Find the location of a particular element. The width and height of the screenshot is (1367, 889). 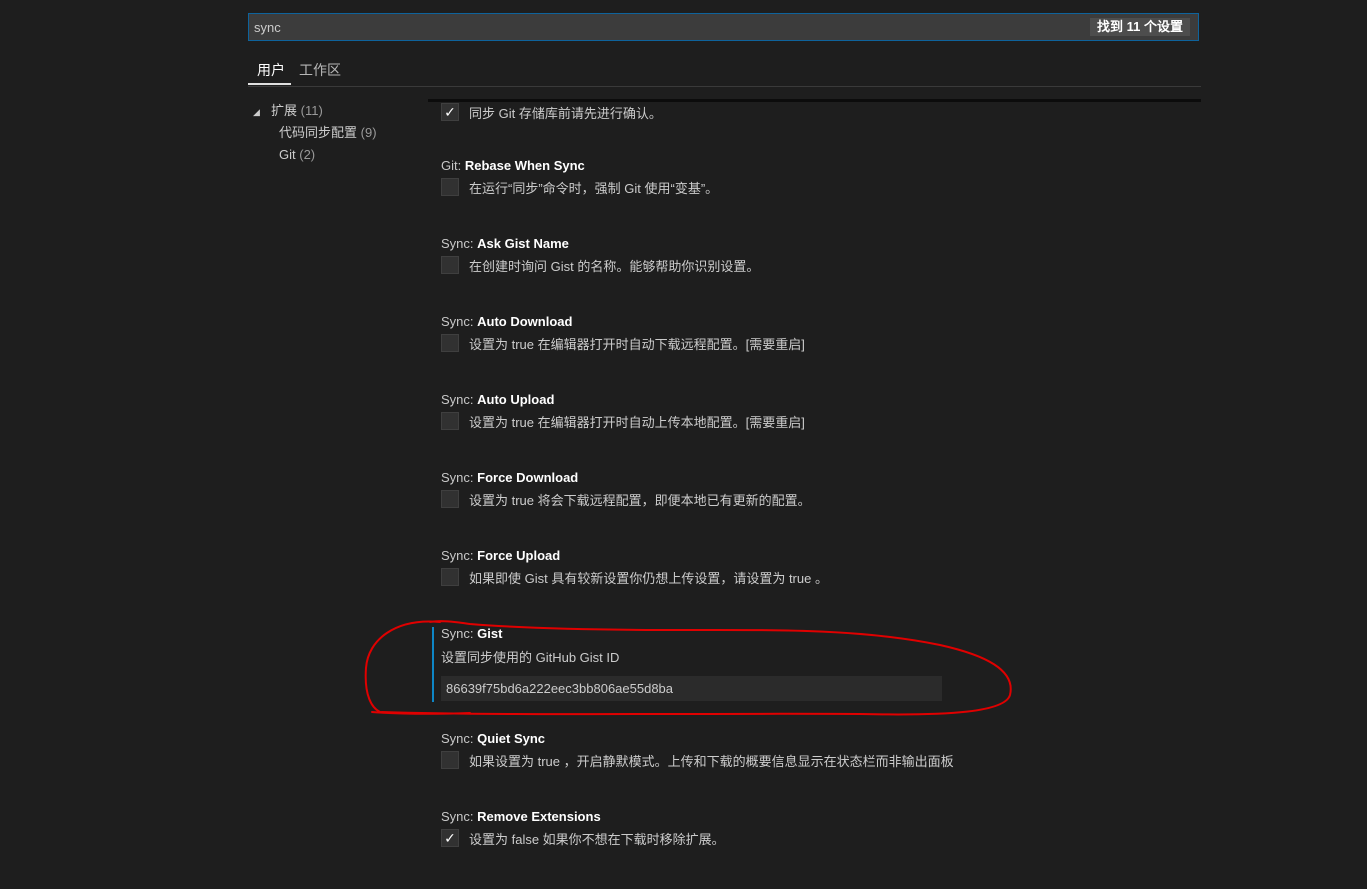

setting-title: Sync: Remove Extensions is located at coordinates (521, 816).